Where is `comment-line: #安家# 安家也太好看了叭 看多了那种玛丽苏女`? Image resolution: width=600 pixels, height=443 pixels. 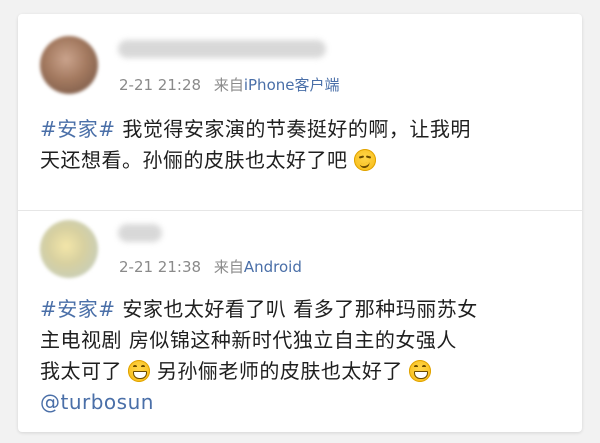
comment-line: #安家# 安家也太好看了叭 看多了那种玛丽苏女 is located at coordinates (304, 309).